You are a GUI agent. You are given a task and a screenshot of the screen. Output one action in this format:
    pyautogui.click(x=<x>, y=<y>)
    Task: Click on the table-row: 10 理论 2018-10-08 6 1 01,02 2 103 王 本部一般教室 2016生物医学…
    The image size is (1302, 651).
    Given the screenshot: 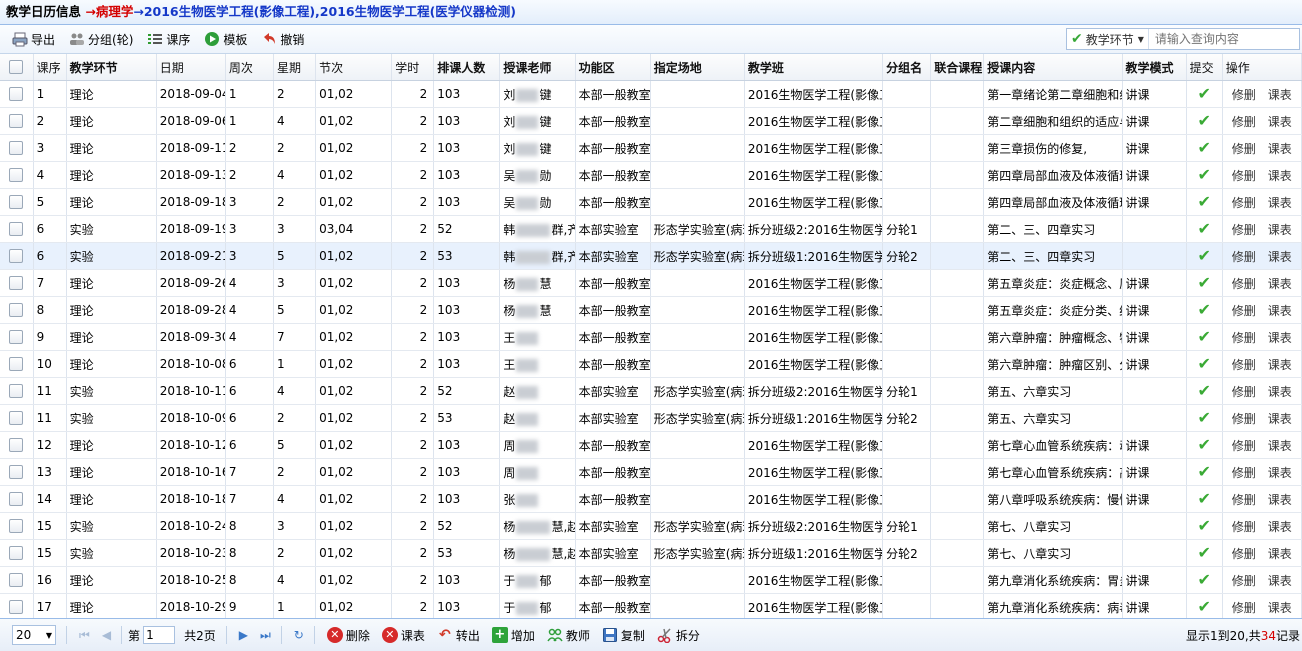 What is the action you would take?
    pyautogui.click(x=651, y=364)
    